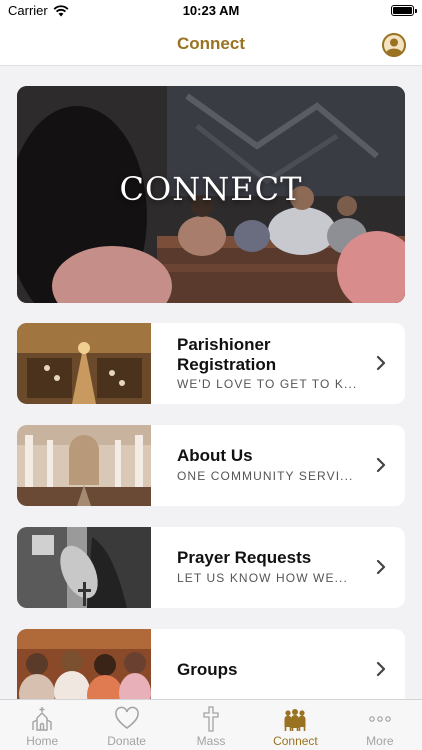 This screenshot has width=422, height=750. What do you see at coordinates (380, 725) in the screenshot?
I see `tab-more: More` at bounding box center [380, 725].